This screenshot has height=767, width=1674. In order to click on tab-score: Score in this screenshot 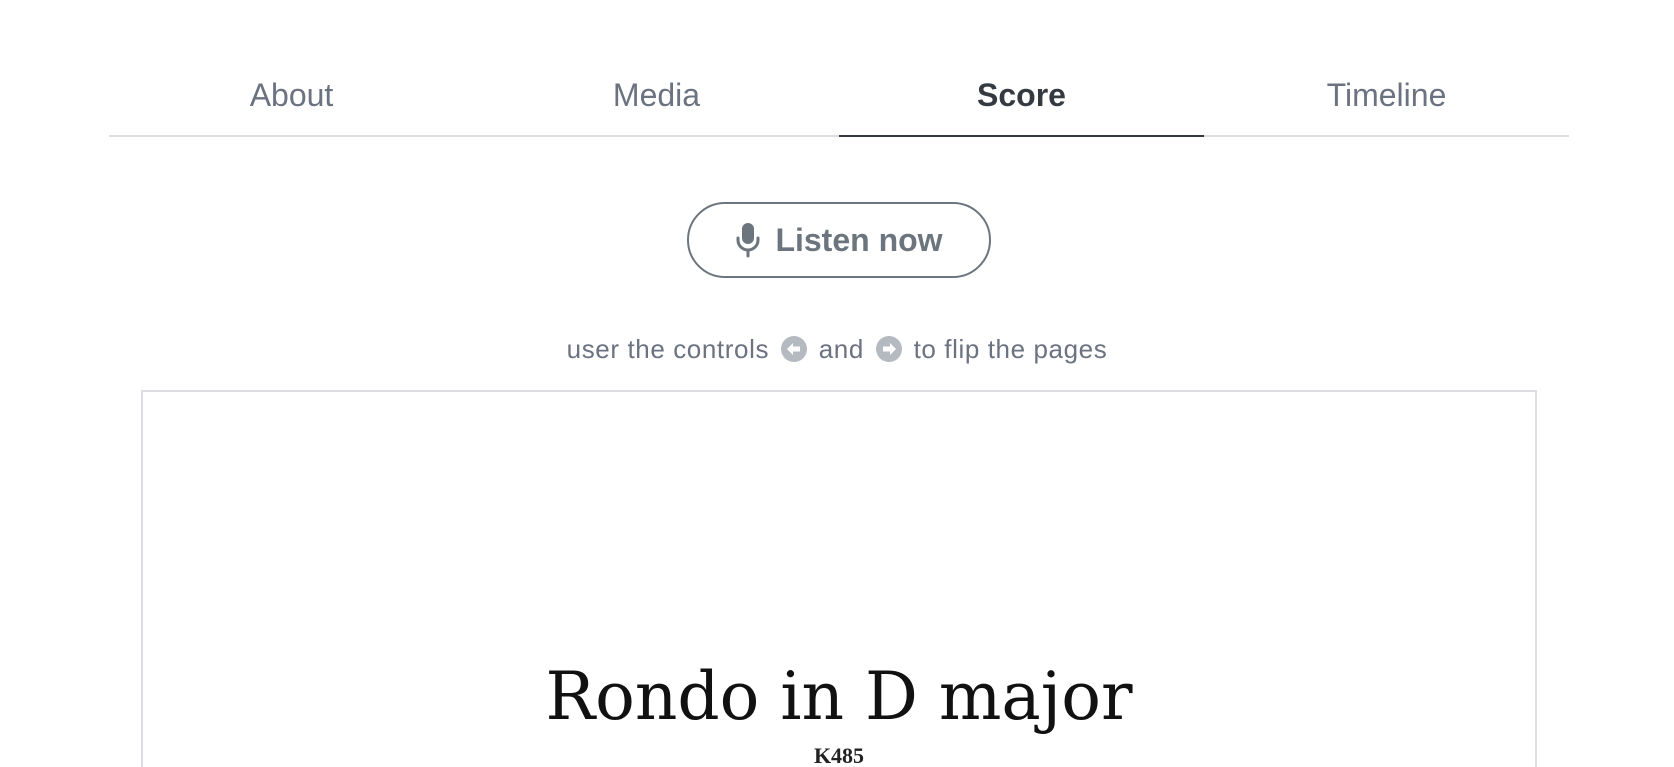, I will do `click(1021, 98)`.